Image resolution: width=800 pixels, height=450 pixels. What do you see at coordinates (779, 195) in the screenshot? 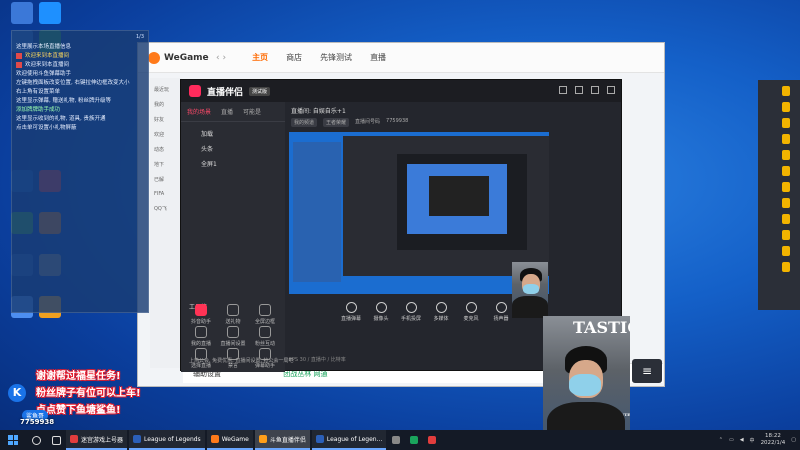
I see `wegame-right-panel` at bounding box center [779, 195].